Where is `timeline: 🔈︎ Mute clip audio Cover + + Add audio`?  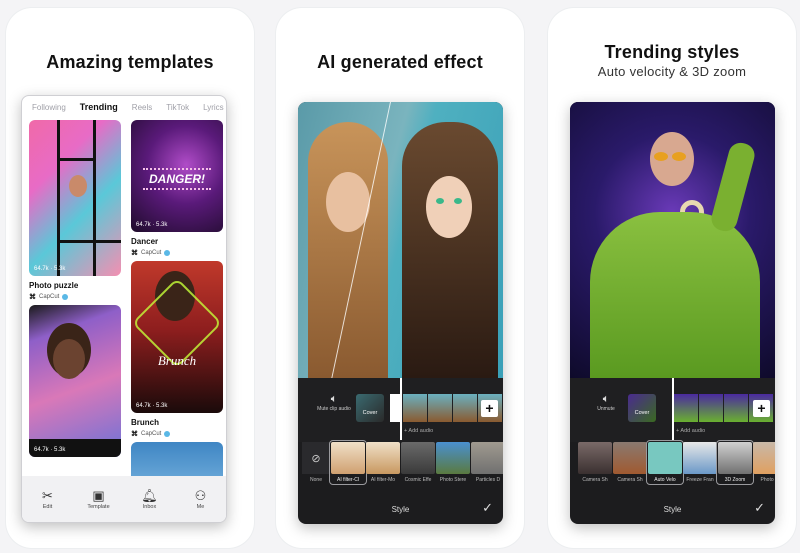
timeline: 🔈︎ Mute clip audio Cover + + Add audio is located at coordinates (400, 410).